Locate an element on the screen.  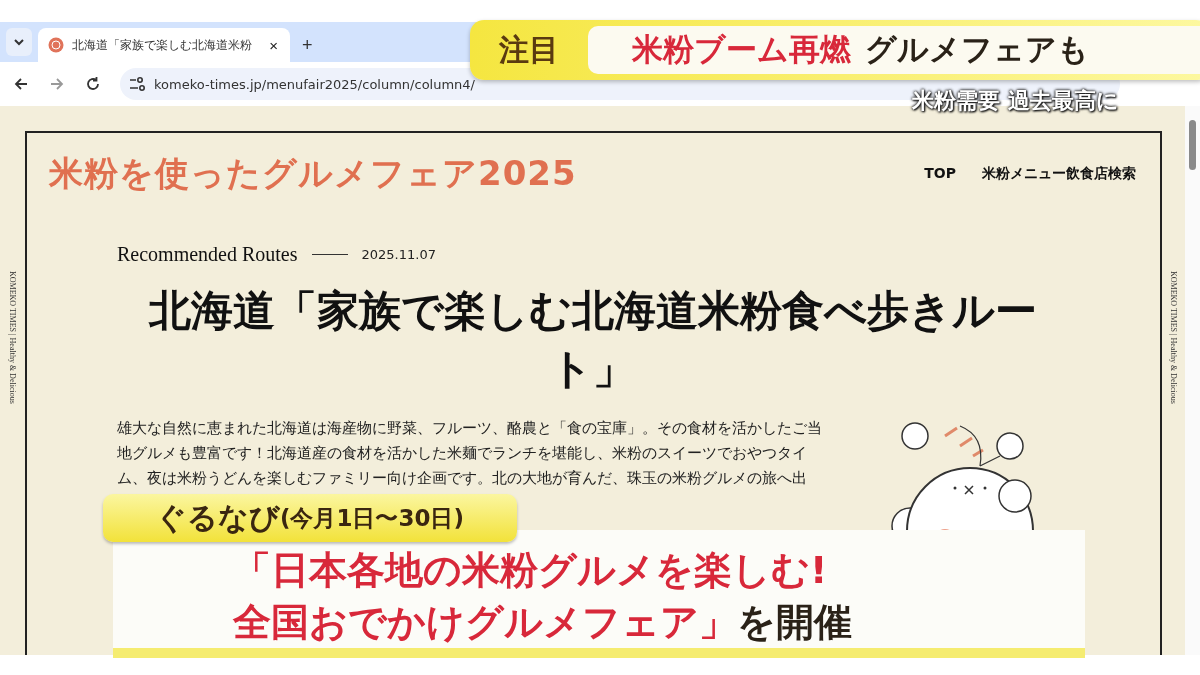
tab-list-button is located at coordinates (19, 42).